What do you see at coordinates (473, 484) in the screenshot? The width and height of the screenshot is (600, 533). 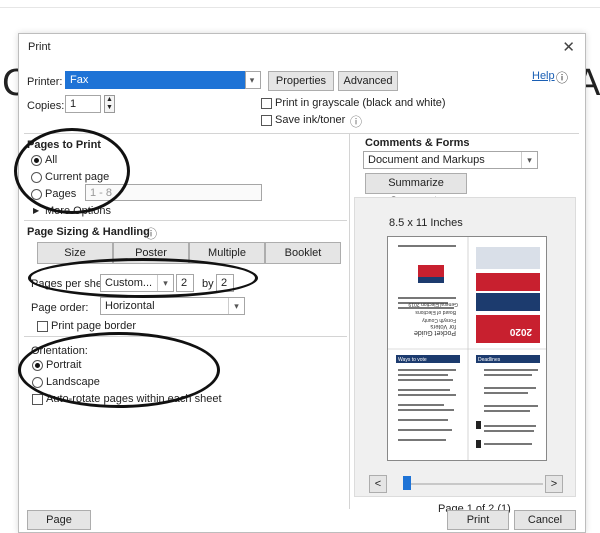 I see `page-slider-track` at bounding box center [473, 484].